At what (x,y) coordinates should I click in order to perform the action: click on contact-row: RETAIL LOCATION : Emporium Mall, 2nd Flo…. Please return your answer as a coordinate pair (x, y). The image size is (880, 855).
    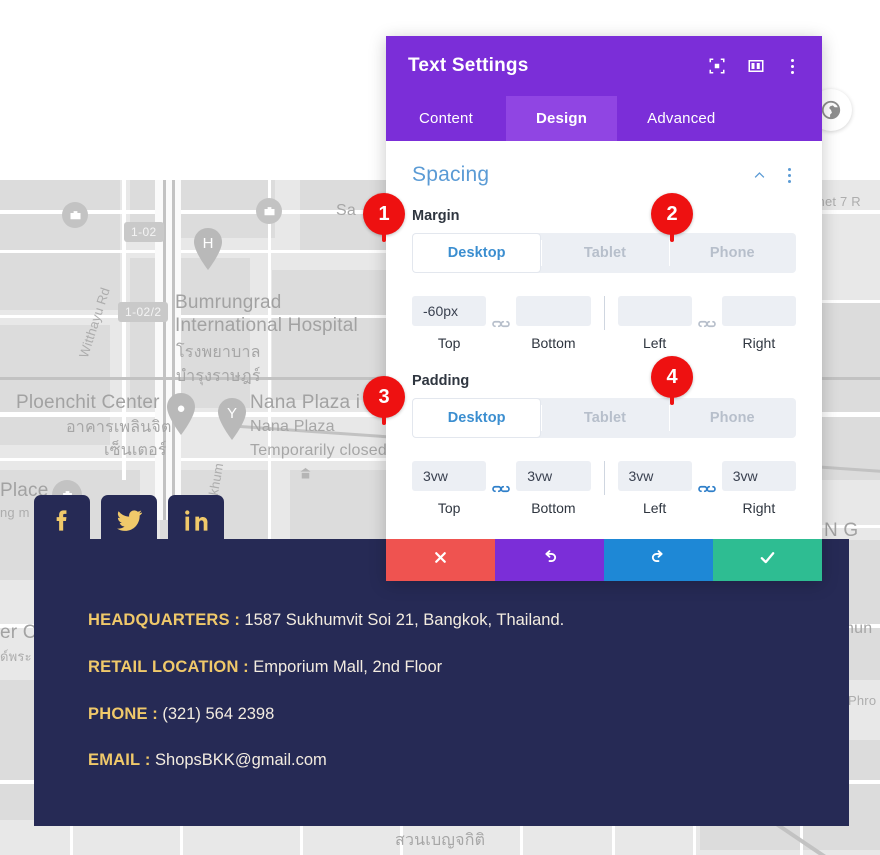
    Looking at the image, I should click on (326, 668).